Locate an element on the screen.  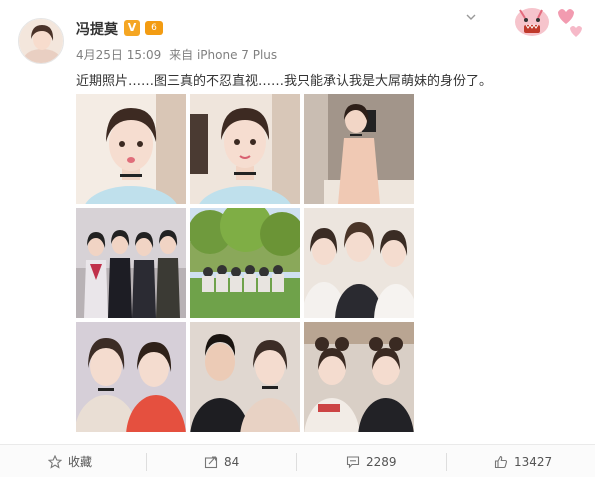
comment-button: 2289 is located at coordinates (371, 461).